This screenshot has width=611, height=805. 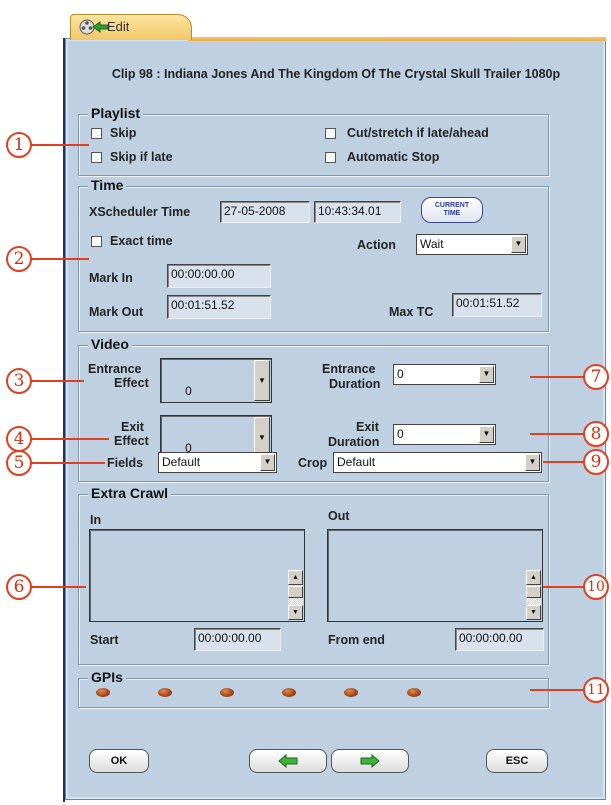 I want to click on crawl-in-scrollbar: ▲ ▼, so click(x=295, y=595).